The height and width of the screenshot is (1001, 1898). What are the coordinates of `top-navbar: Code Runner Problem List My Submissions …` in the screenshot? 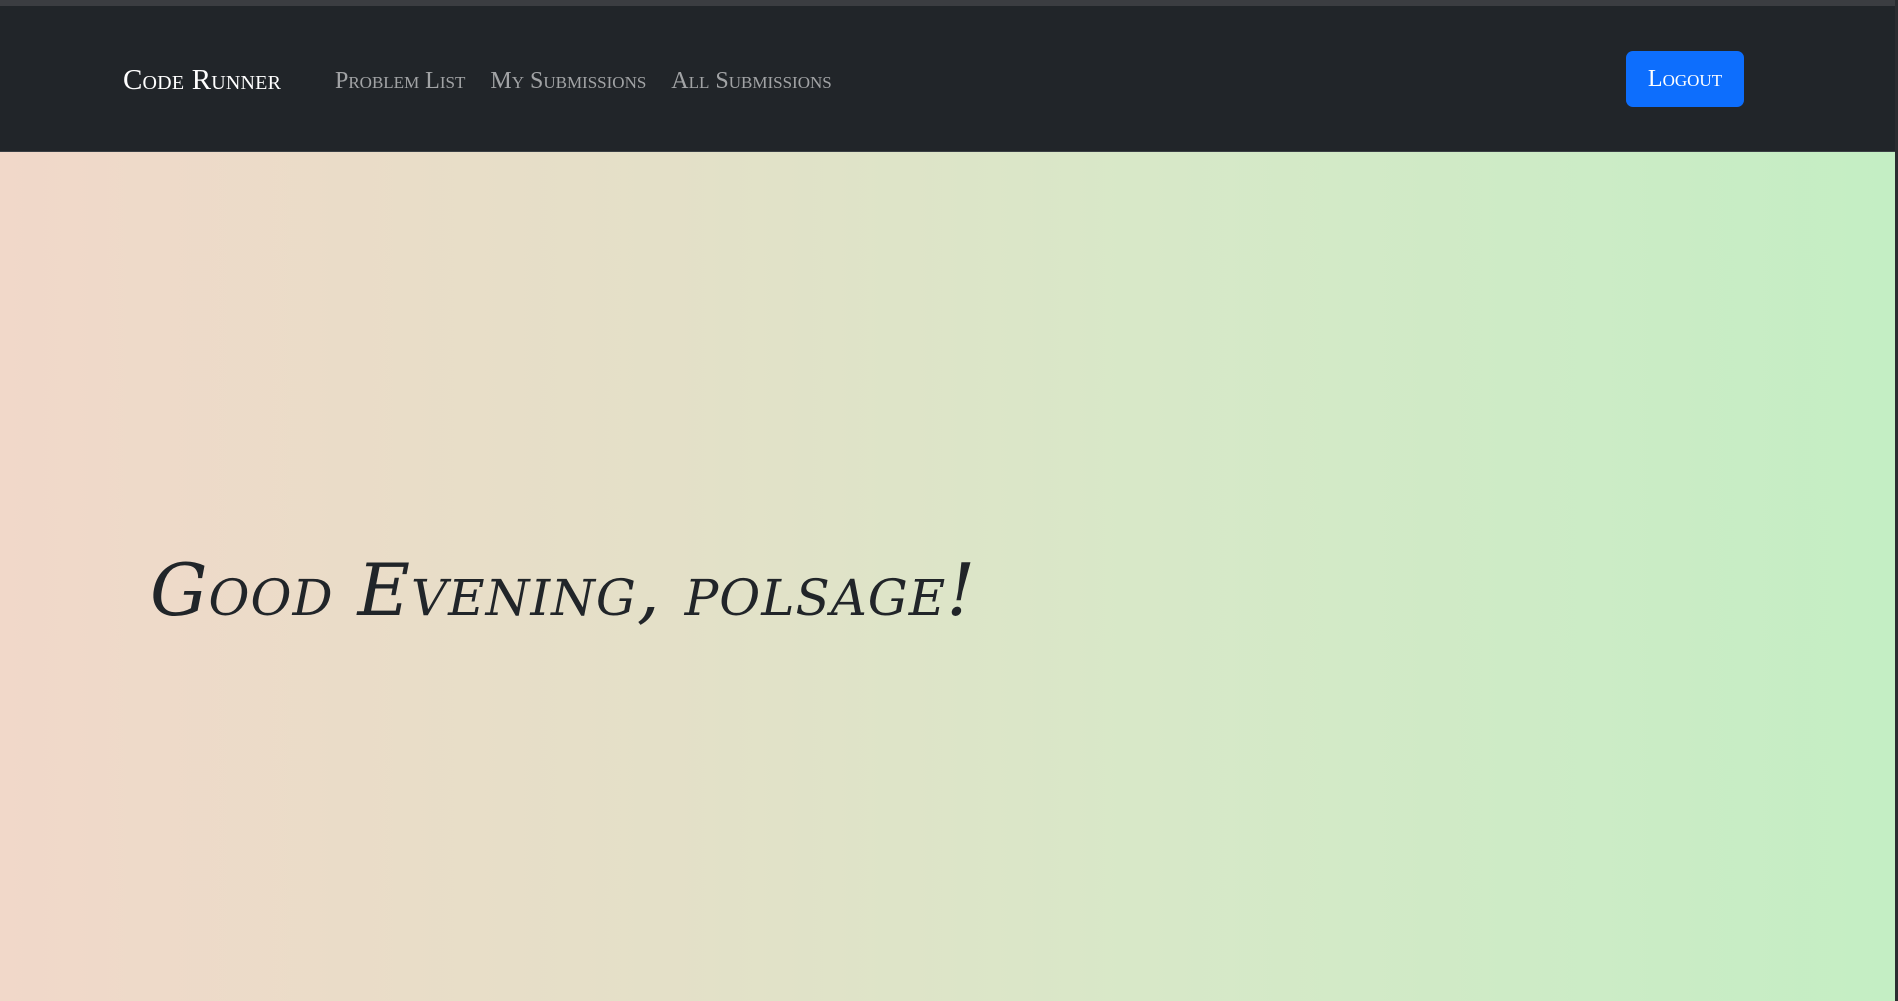 It's located at (947, 79).